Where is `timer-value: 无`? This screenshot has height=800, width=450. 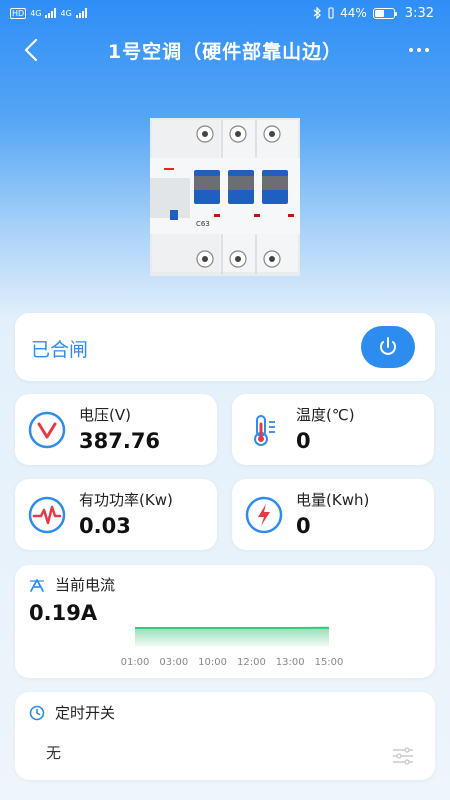
timer-value: 无 is located at coordinates (54, 753).